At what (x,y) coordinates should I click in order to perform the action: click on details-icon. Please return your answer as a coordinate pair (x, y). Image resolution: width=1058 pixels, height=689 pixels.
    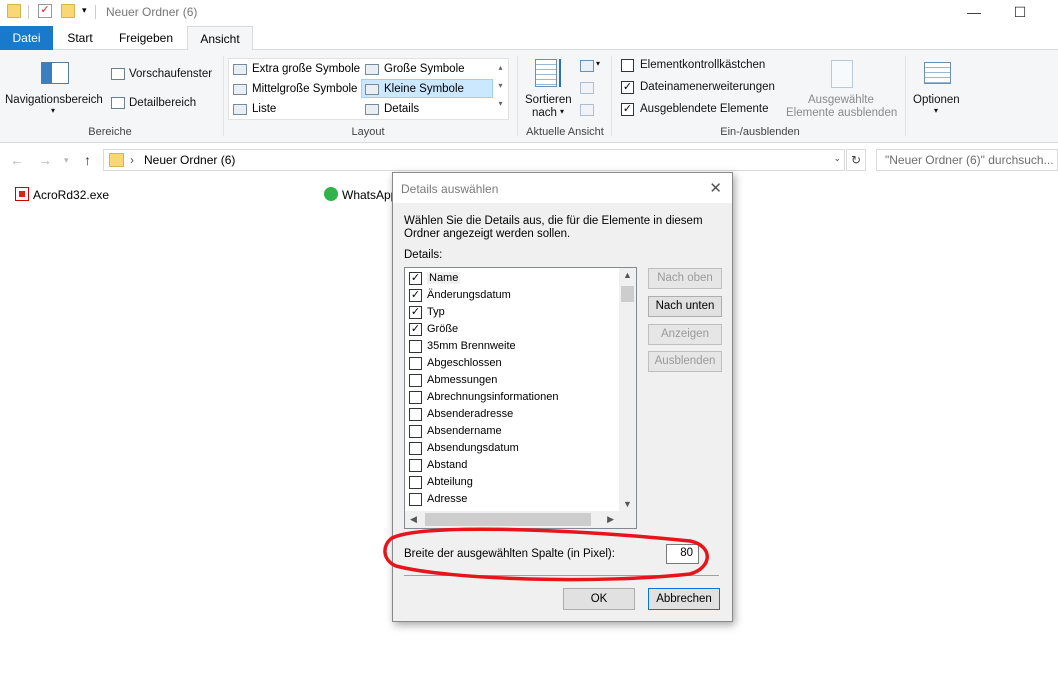
    Looking at the image, I should click on (372, 109).